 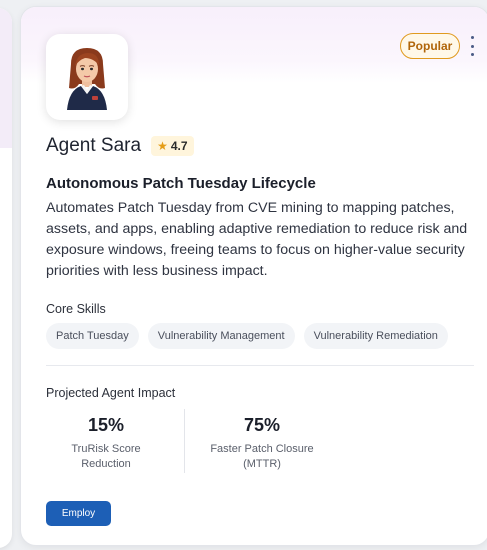 What do you see at coordinates (181, 183) in the screenshot?
I see `agent-title: Autonomous Patch Tuesday Lifecycle` at bounding box center [181, 183].